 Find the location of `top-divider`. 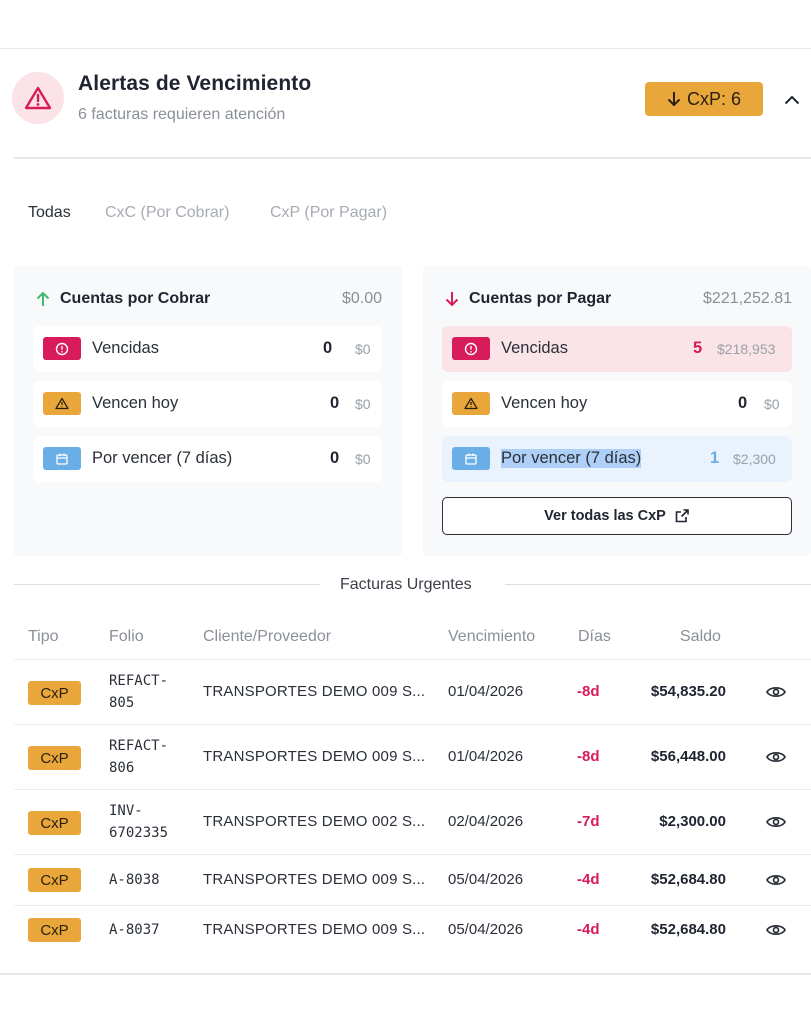

top-divider is located at coordinates (405, 48).